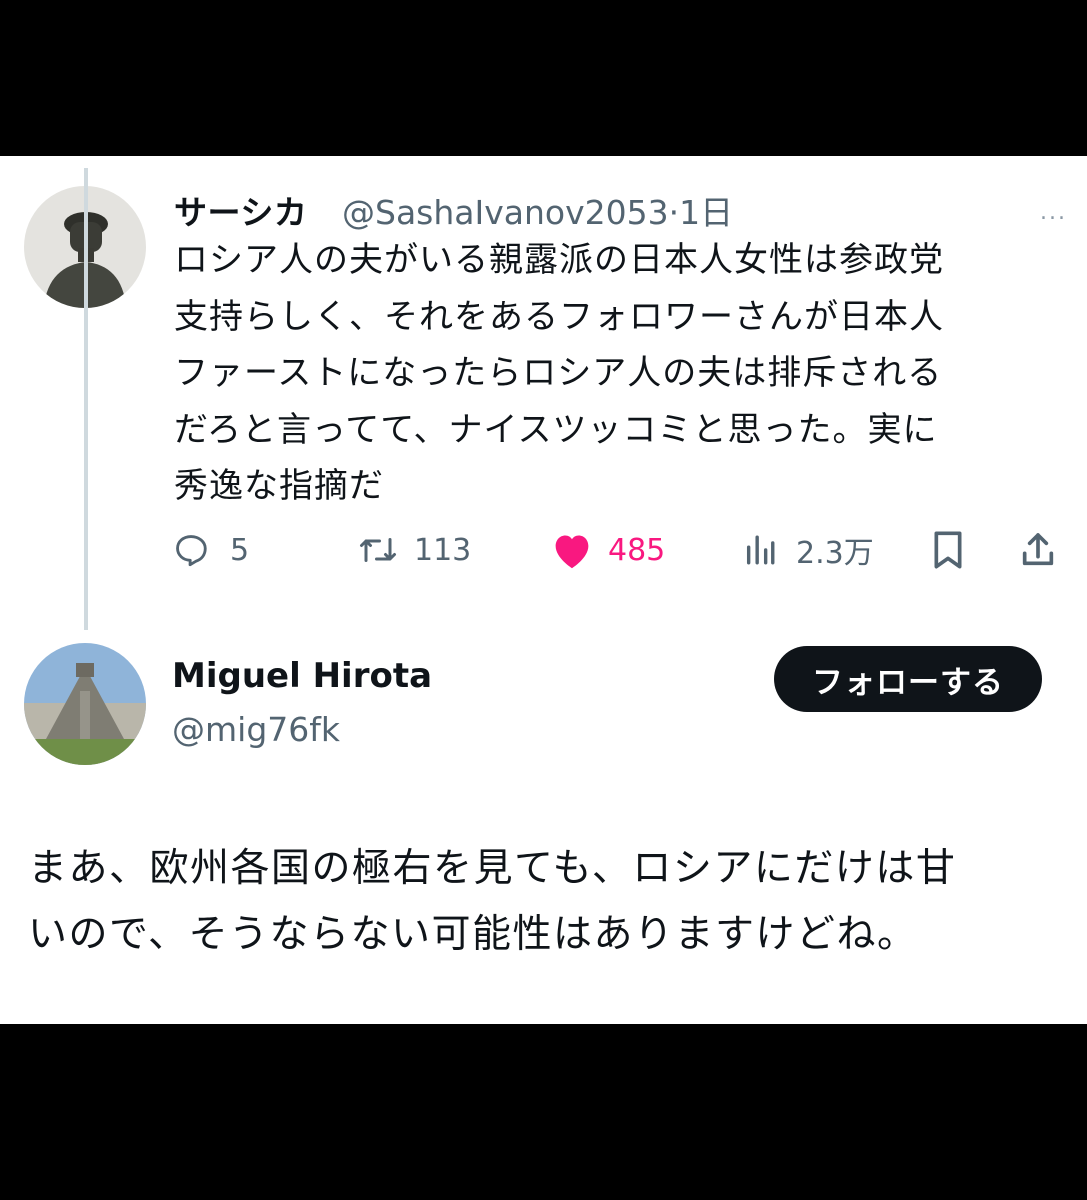  I want to click on like-button: 485, so click(607, 550).